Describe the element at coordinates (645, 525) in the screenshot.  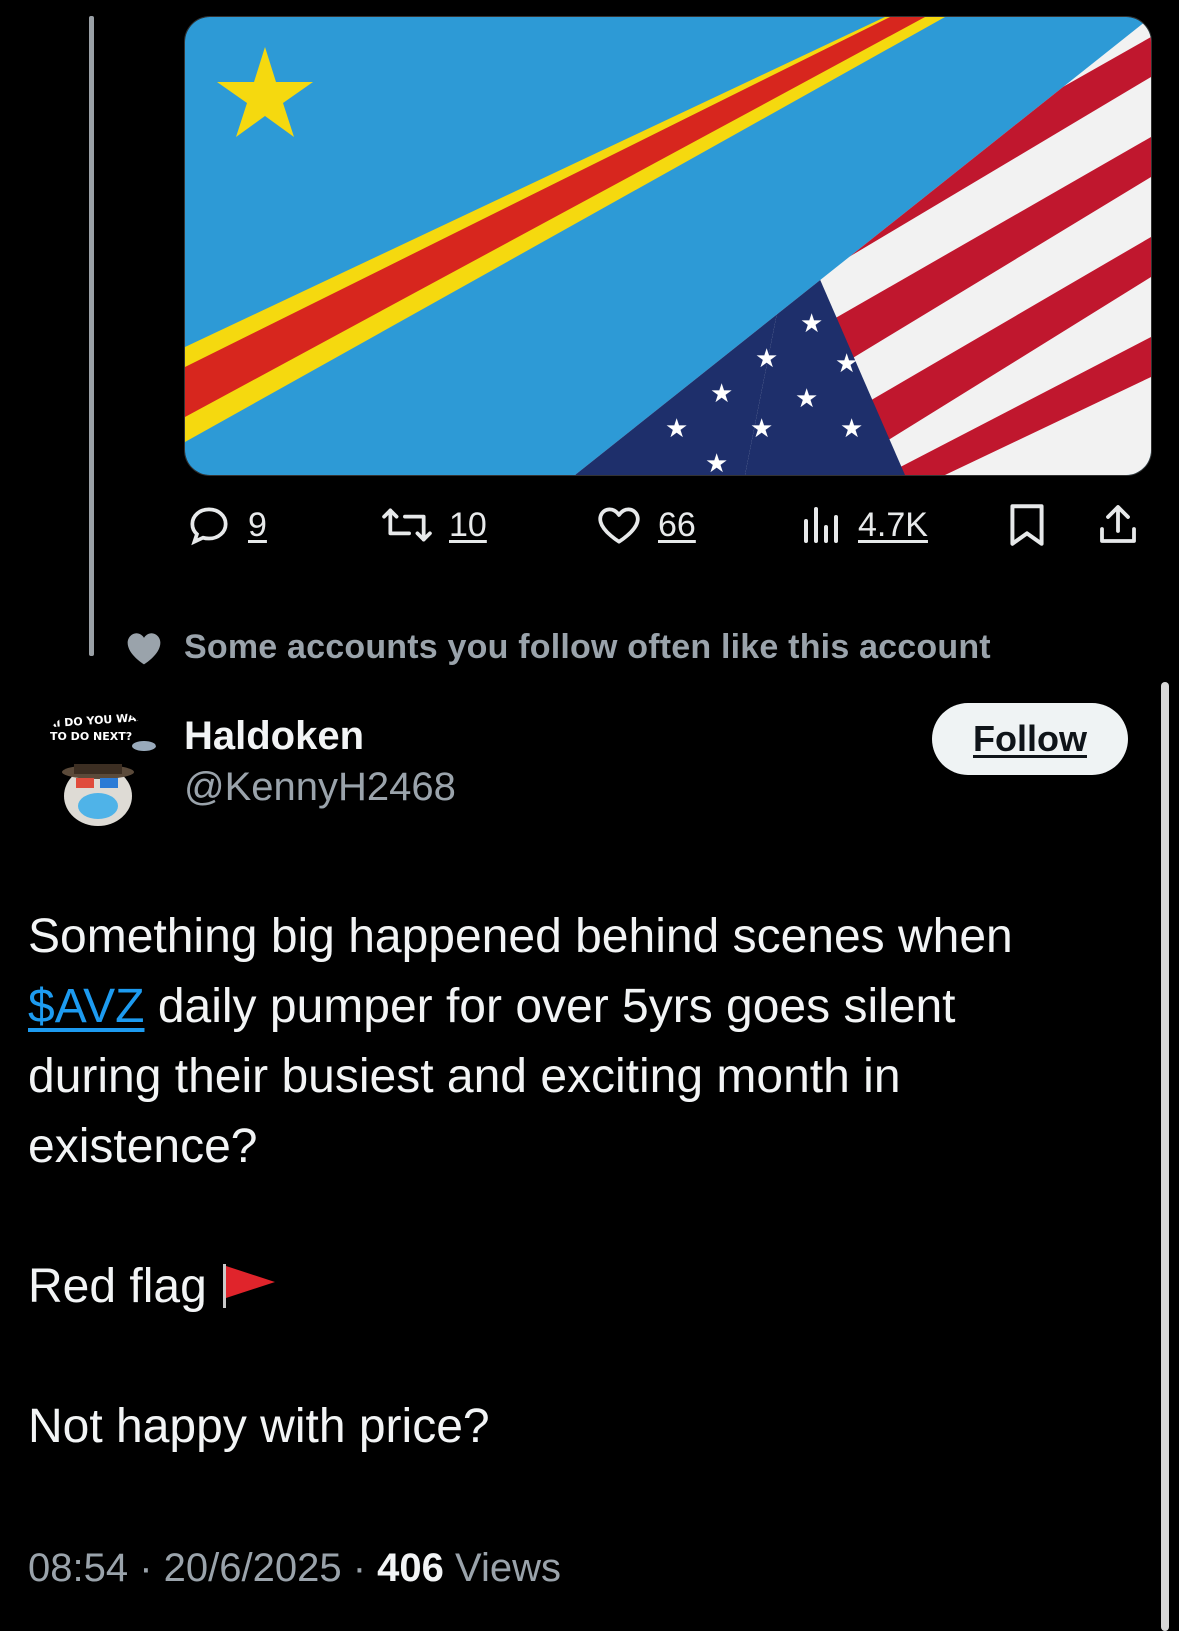
I see `like-button: 66` at that location.